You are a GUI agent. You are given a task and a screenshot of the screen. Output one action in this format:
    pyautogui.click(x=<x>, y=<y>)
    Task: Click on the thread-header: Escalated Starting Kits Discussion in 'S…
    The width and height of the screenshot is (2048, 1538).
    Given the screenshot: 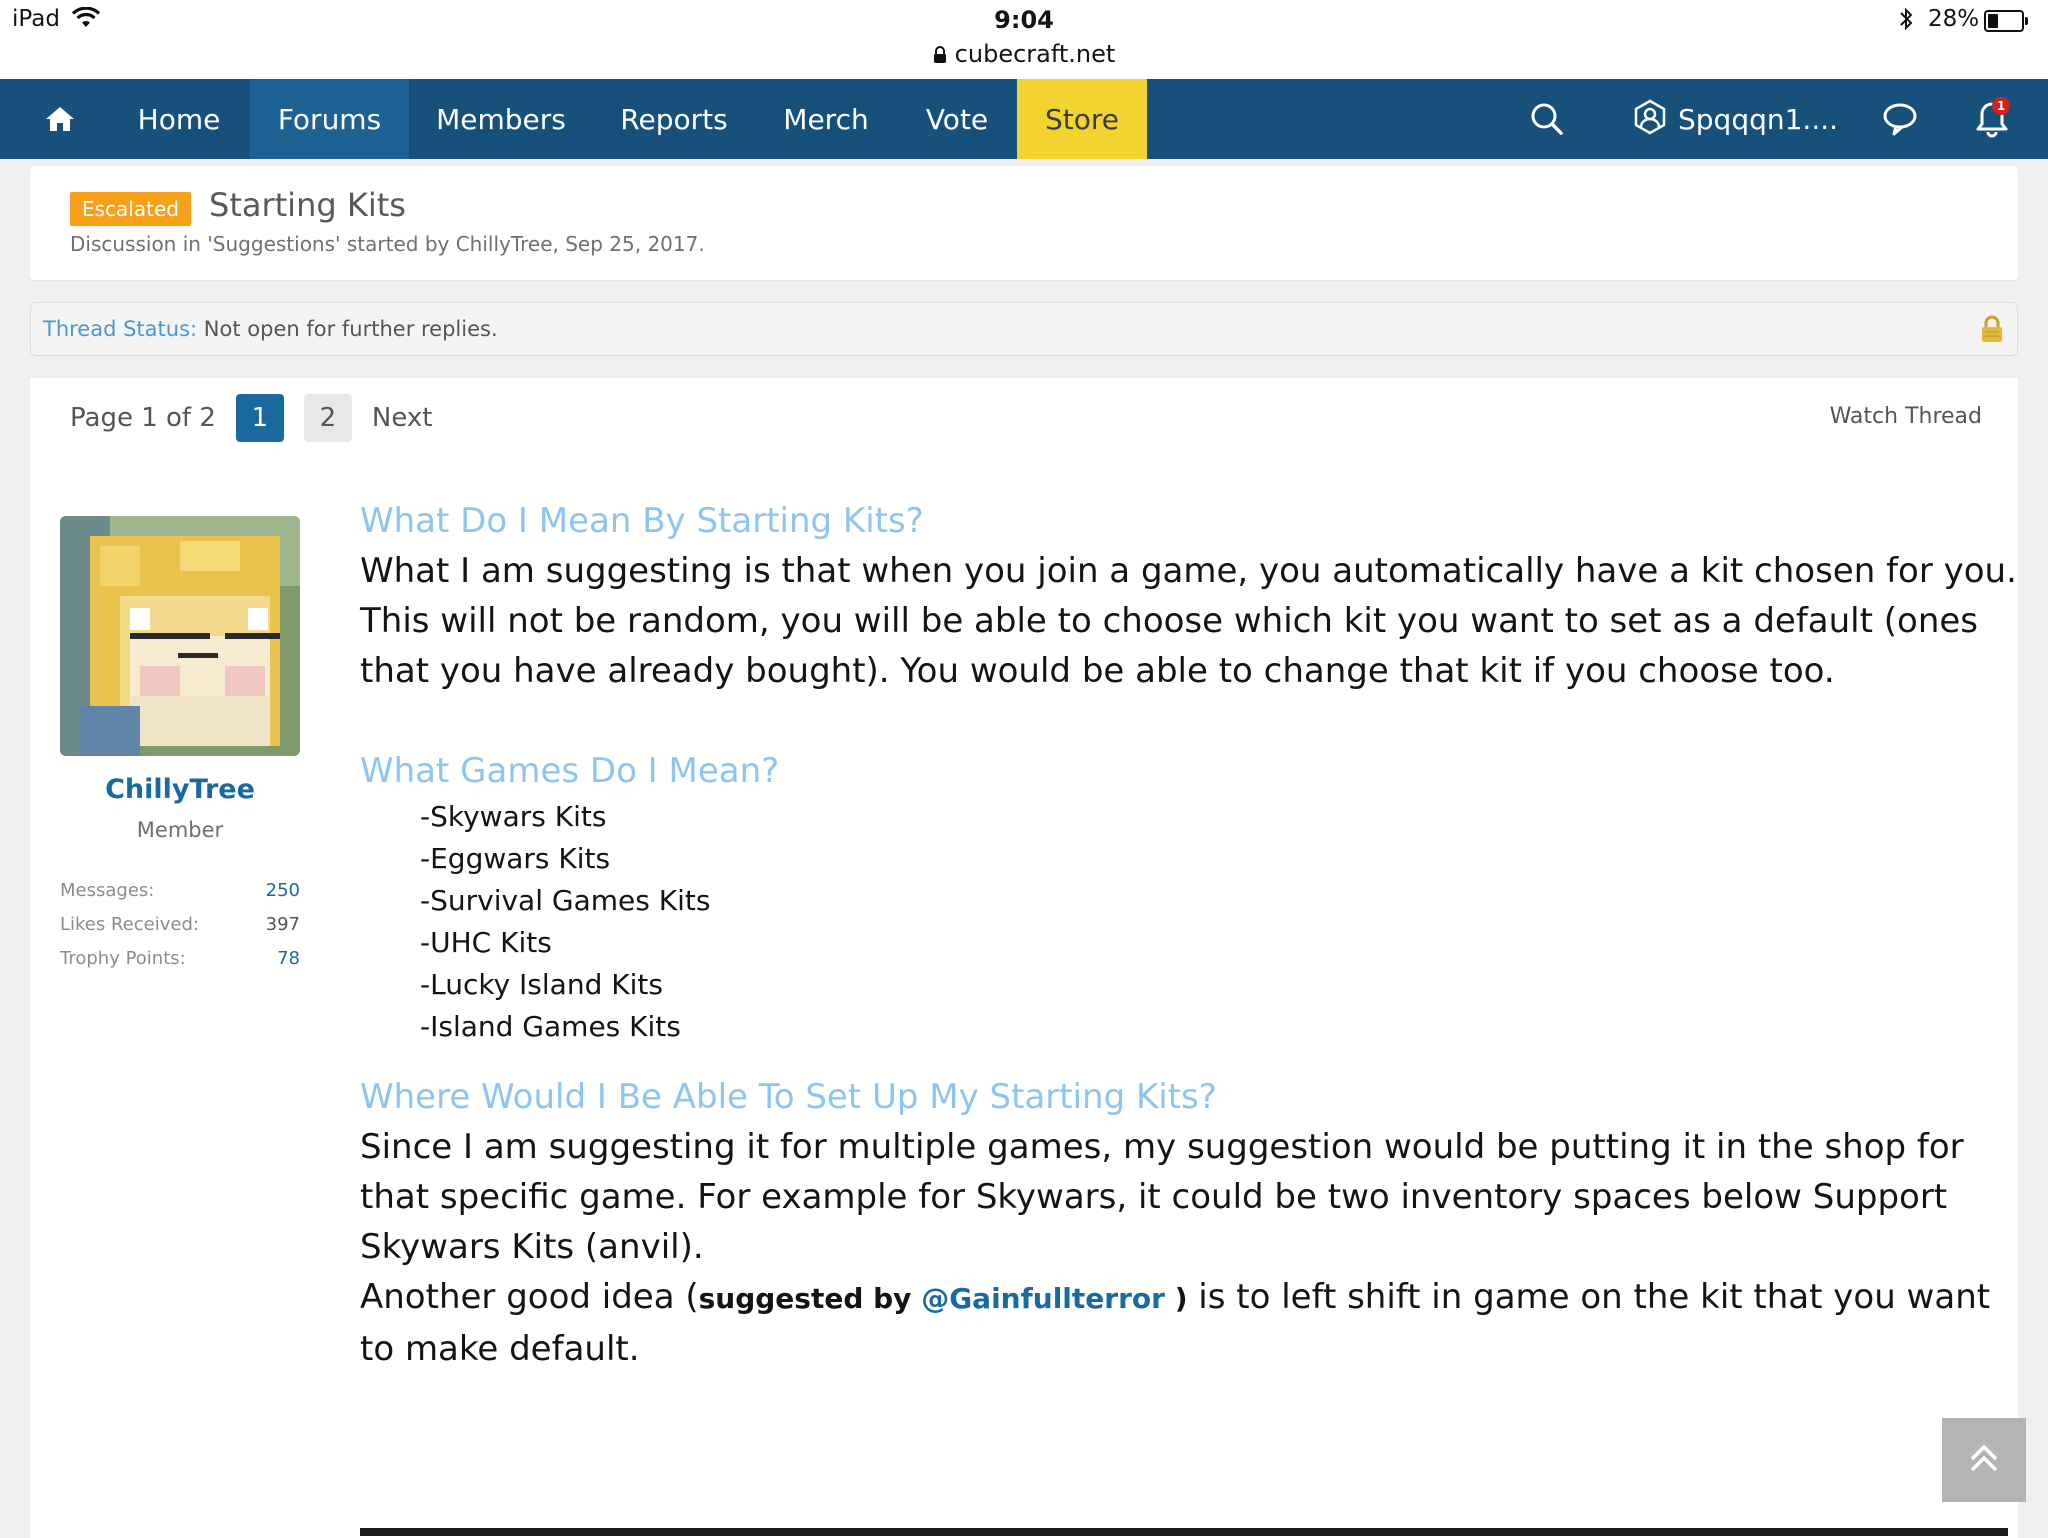 What is the action you would take?
    pyautogui.click(x=1024, y=223)
    